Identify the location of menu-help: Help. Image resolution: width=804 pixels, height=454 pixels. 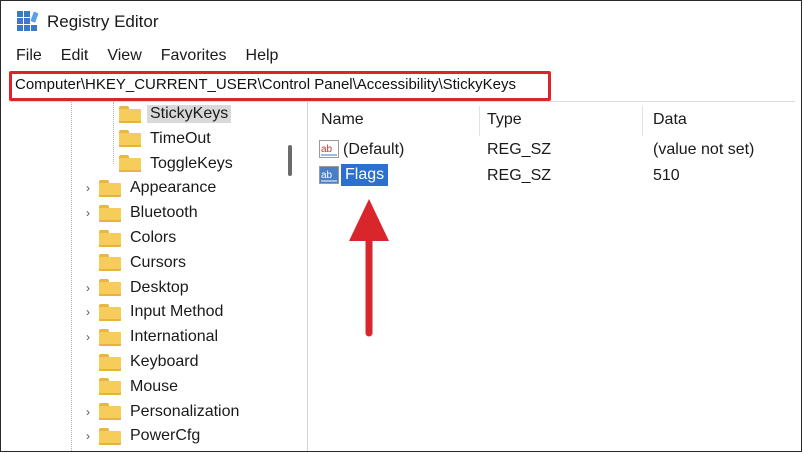
(262, 57).